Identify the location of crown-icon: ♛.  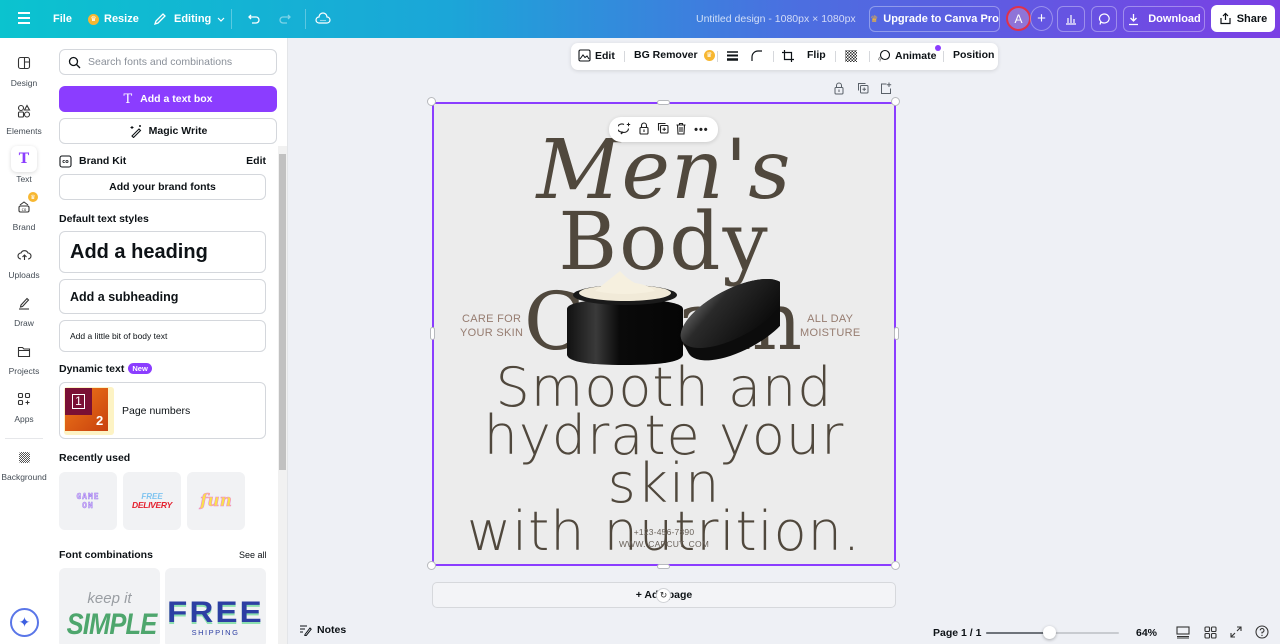
(709, 55).